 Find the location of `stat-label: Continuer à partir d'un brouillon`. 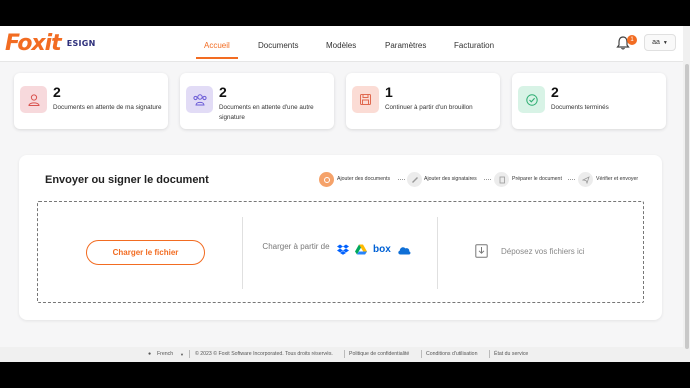

stat-label: Continuer à partir d'un brouillon is located at coordinates (429, 107).